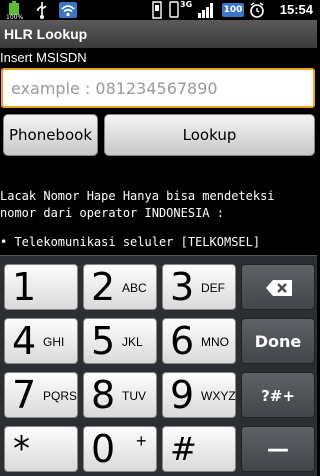 The width and height of the screenshot is (320, 476). I want to click on phone-icon, so click(174, 9).